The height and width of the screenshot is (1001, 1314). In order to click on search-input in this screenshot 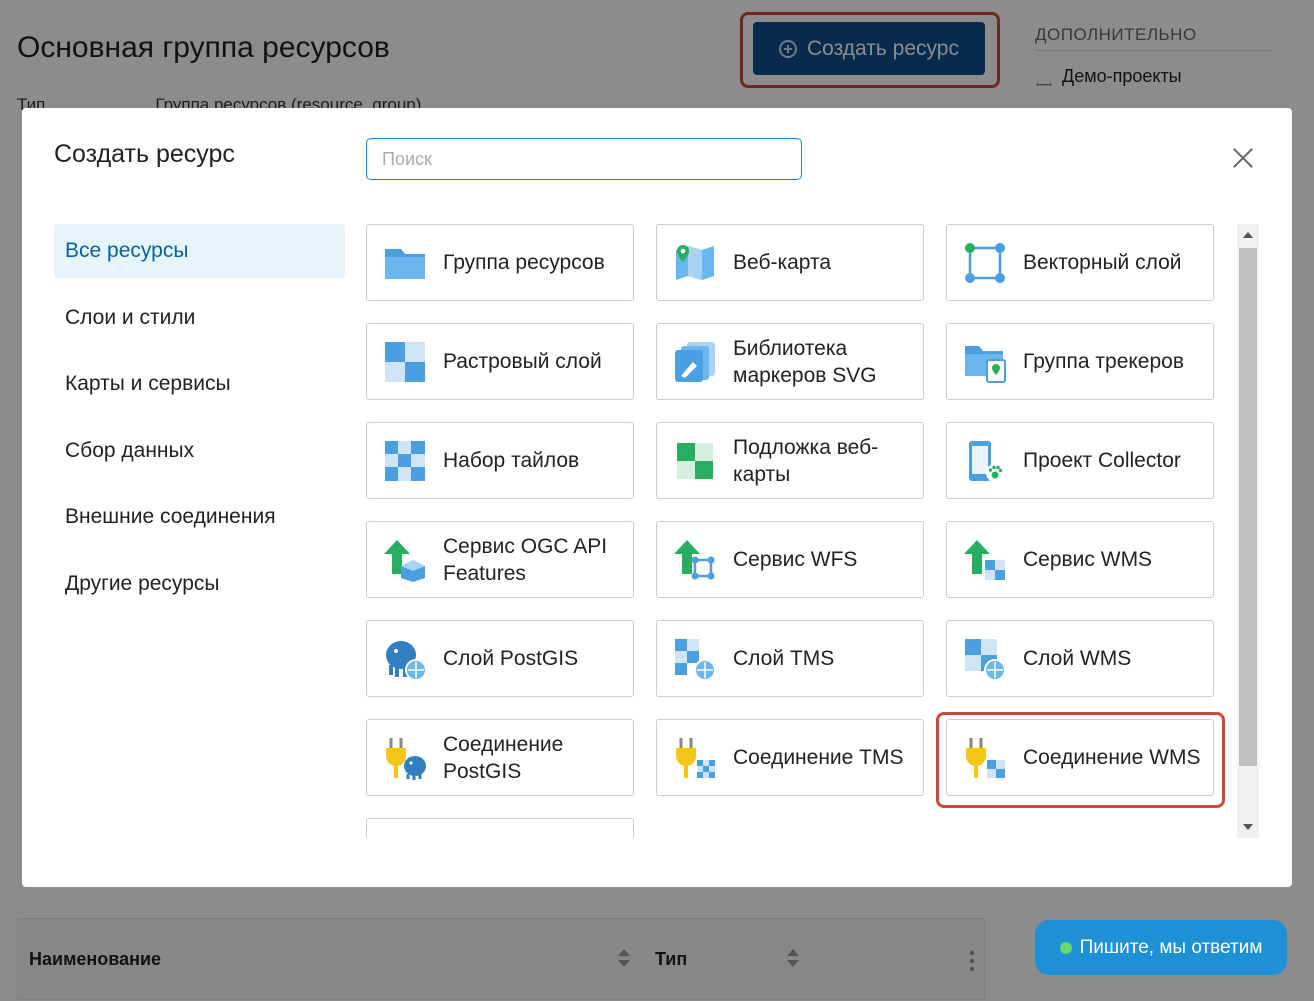, I will do `click(584, 159)`.